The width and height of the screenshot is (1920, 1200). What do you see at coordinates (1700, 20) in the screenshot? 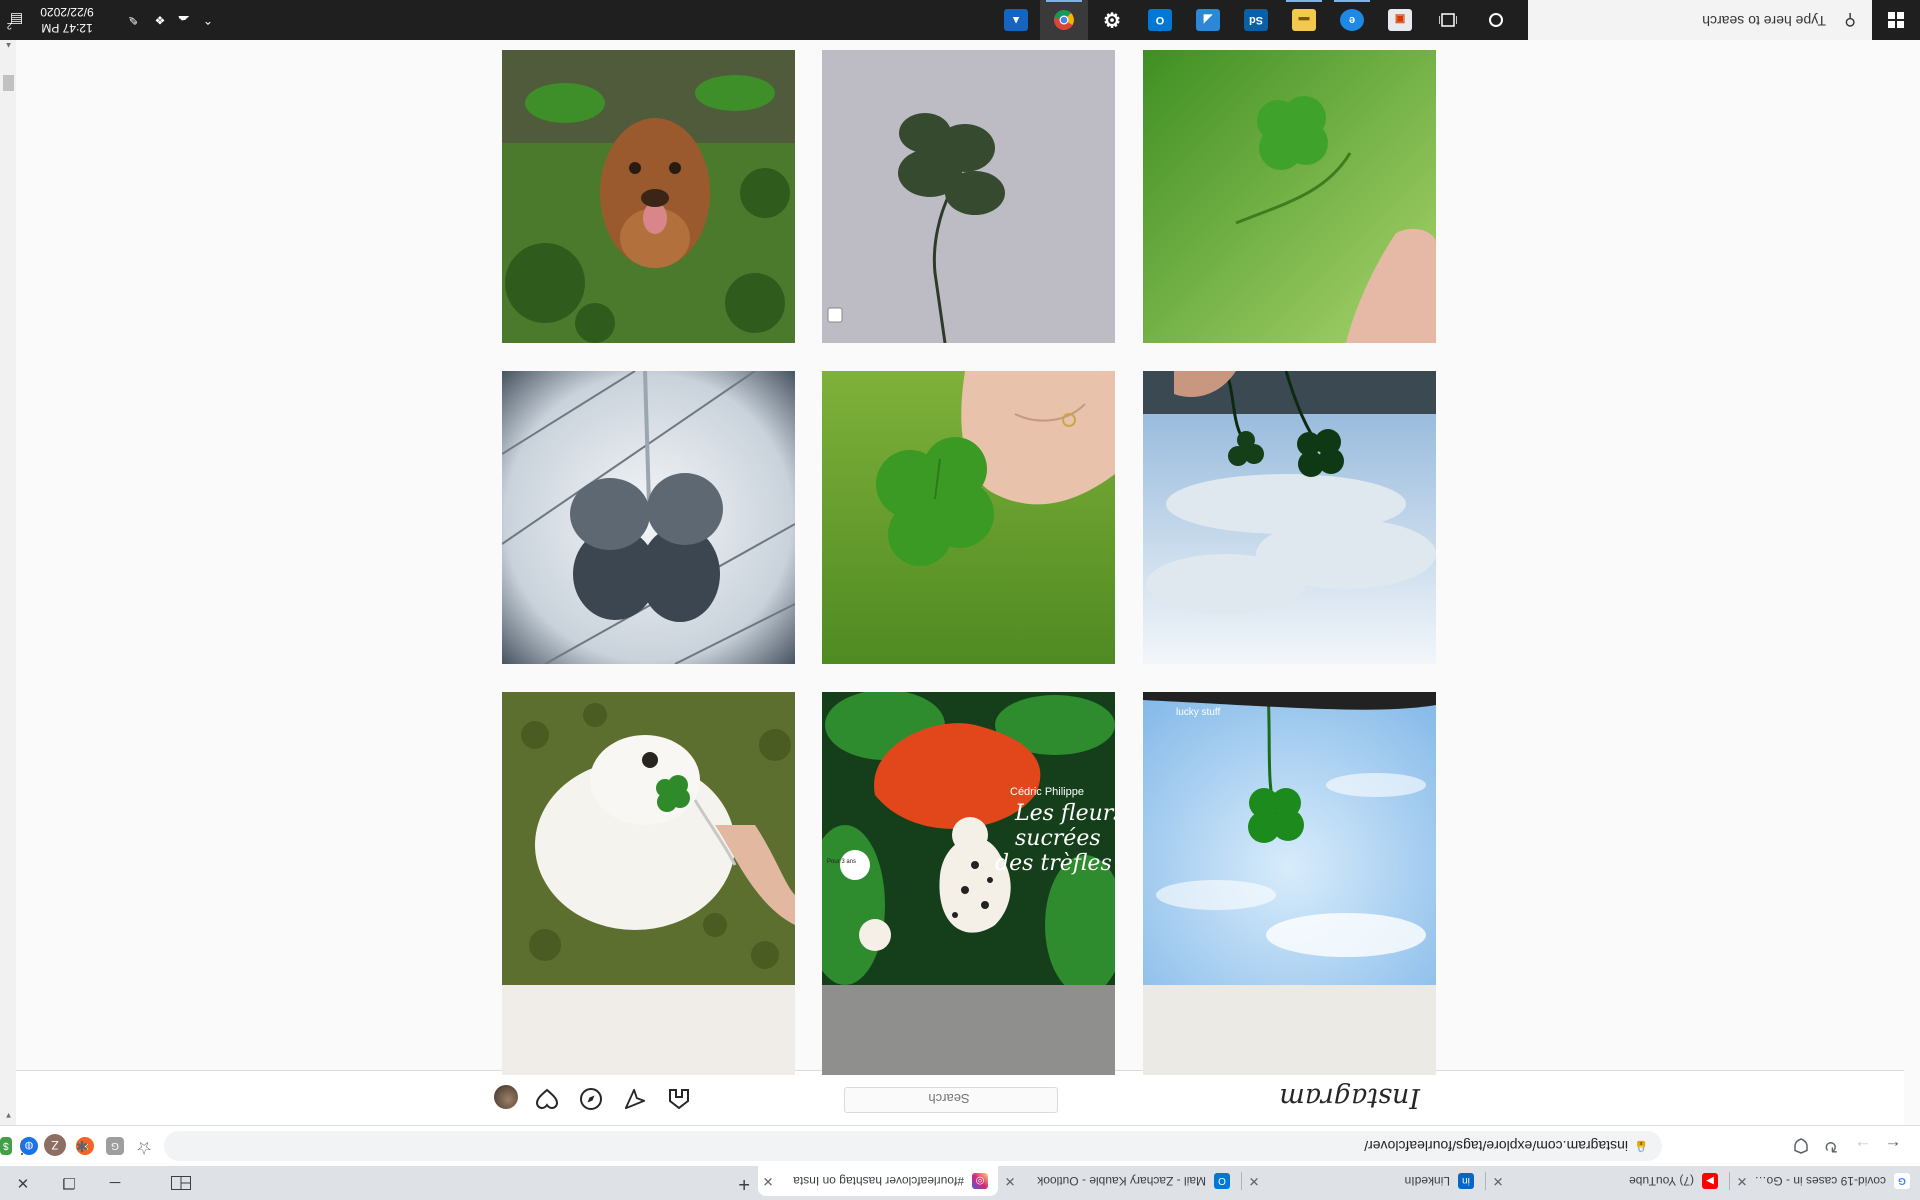
I see `taskbar-search-box: ⚲ Type here to search` at bounding box center [1700, 20].